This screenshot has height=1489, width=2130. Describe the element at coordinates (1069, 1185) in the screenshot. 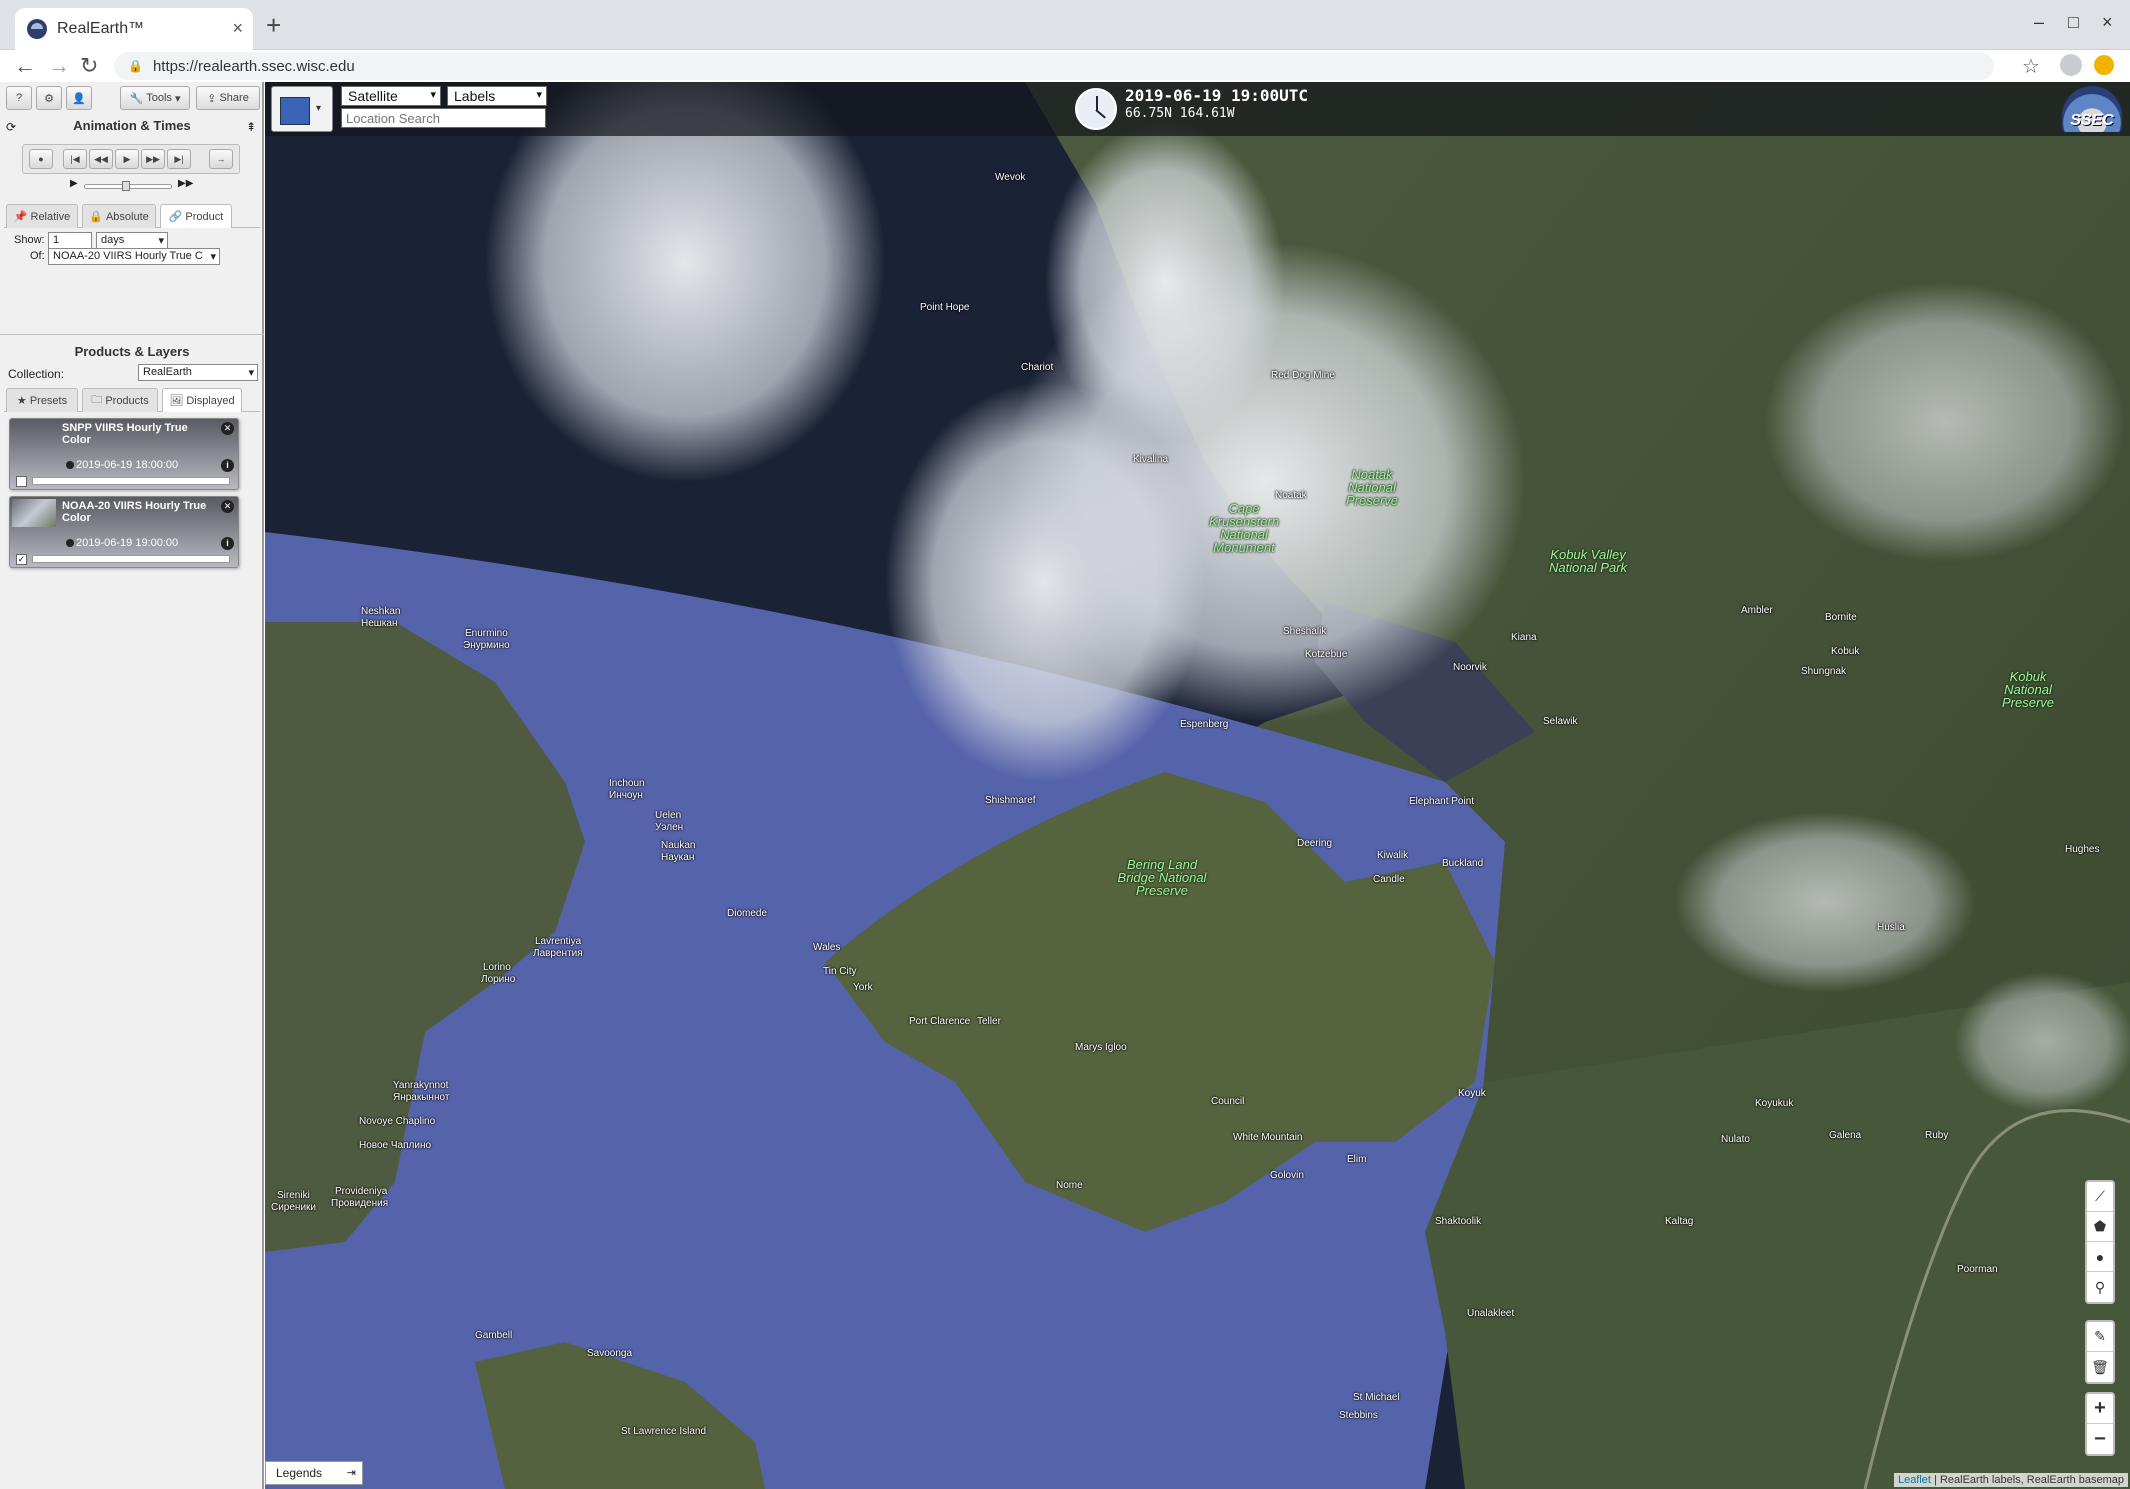

I see `place-label: Nome` at that location.